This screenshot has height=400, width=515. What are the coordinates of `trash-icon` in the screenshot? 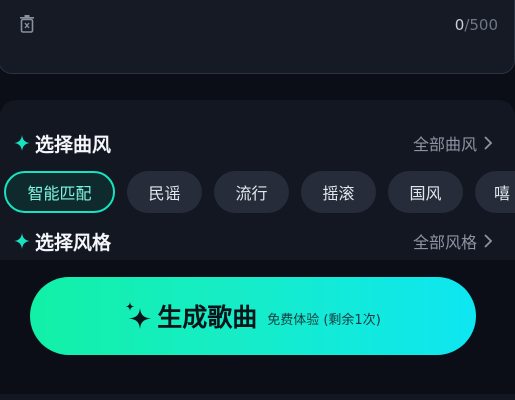 It's located at (27, 24).